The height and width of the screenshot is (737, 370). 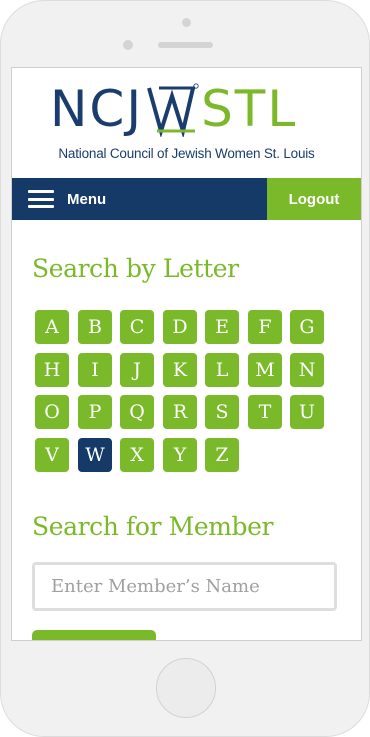 I want to click on menu-button: Menu, so click(x=67, y=199).